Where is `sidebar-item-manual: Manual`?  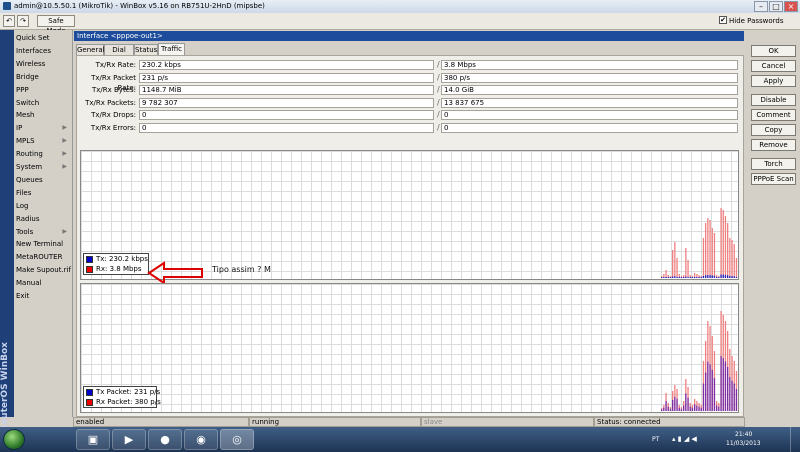
sidebar-item-manual: Manual is located at coordinates (43, 283).